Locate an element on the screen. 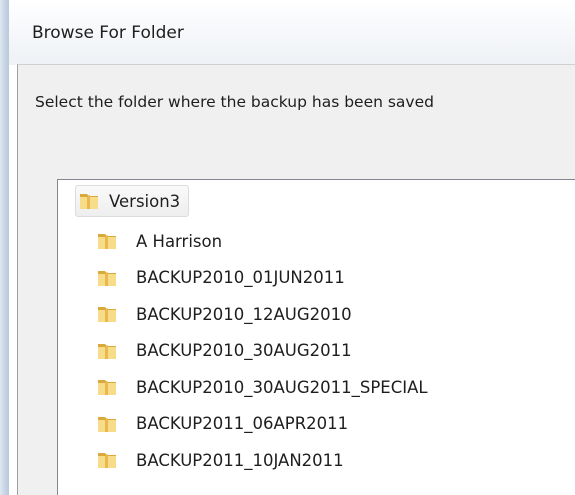 The height and width of the screenshot is (495, 575). tree-item-label: A Harrison is located at coordinates (179, 241).